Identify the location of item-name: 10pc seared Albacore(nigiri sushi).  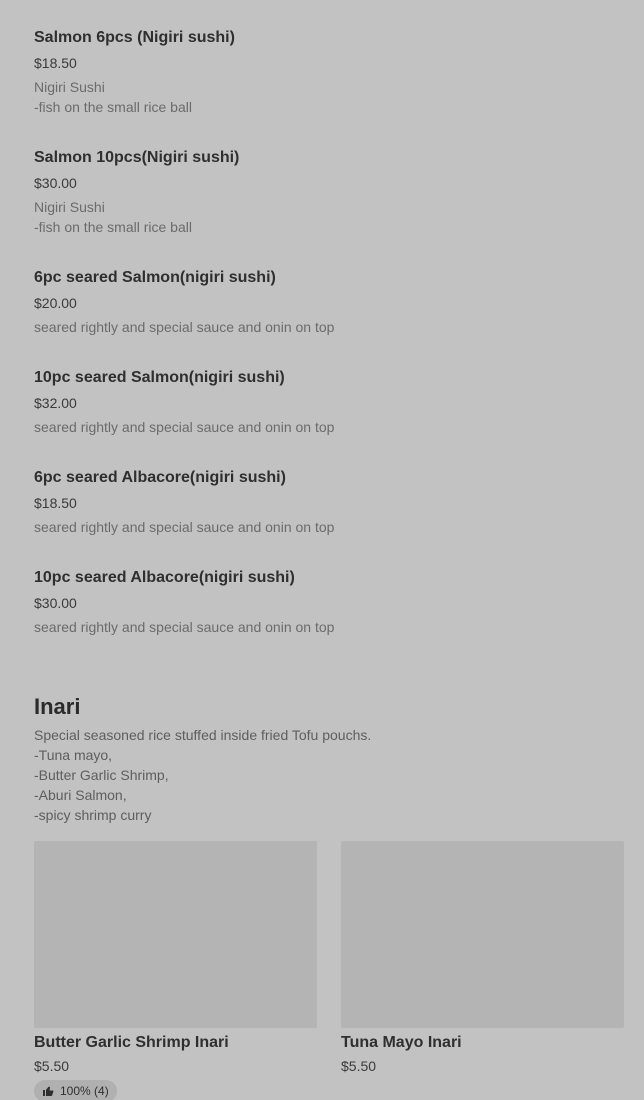
(164, 577).